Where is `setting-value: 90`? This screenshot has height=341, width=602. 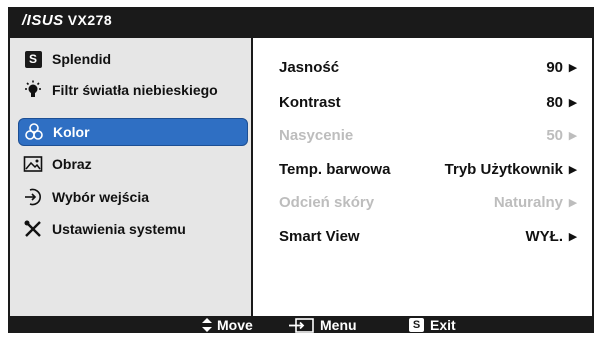
setting-value: 90 is located at coordinates (554, 67).